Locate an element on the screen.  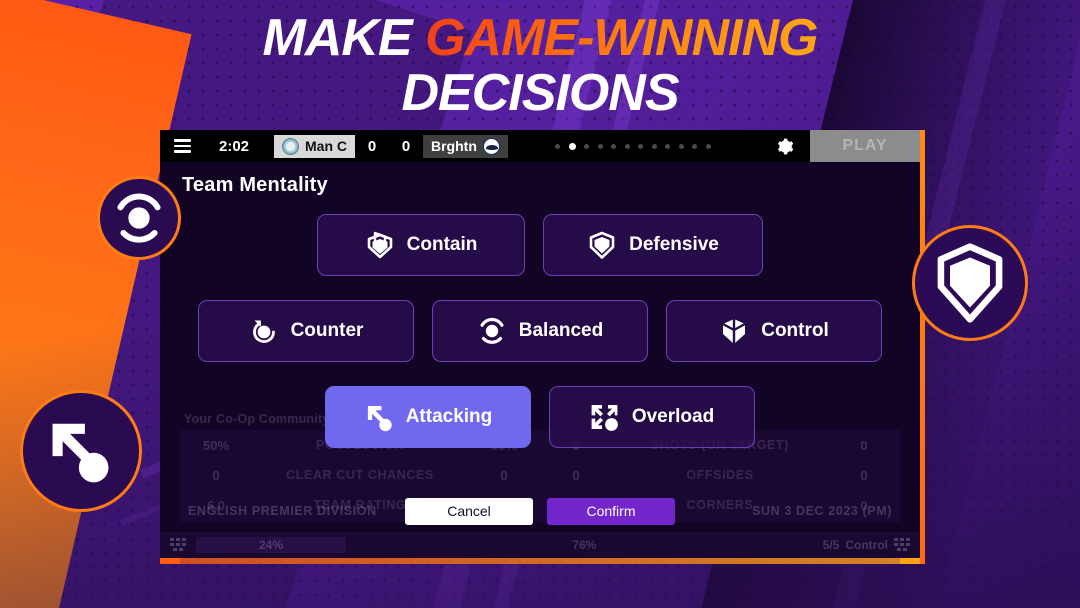
play-button: PLAY is located at coordinates (865, 146).